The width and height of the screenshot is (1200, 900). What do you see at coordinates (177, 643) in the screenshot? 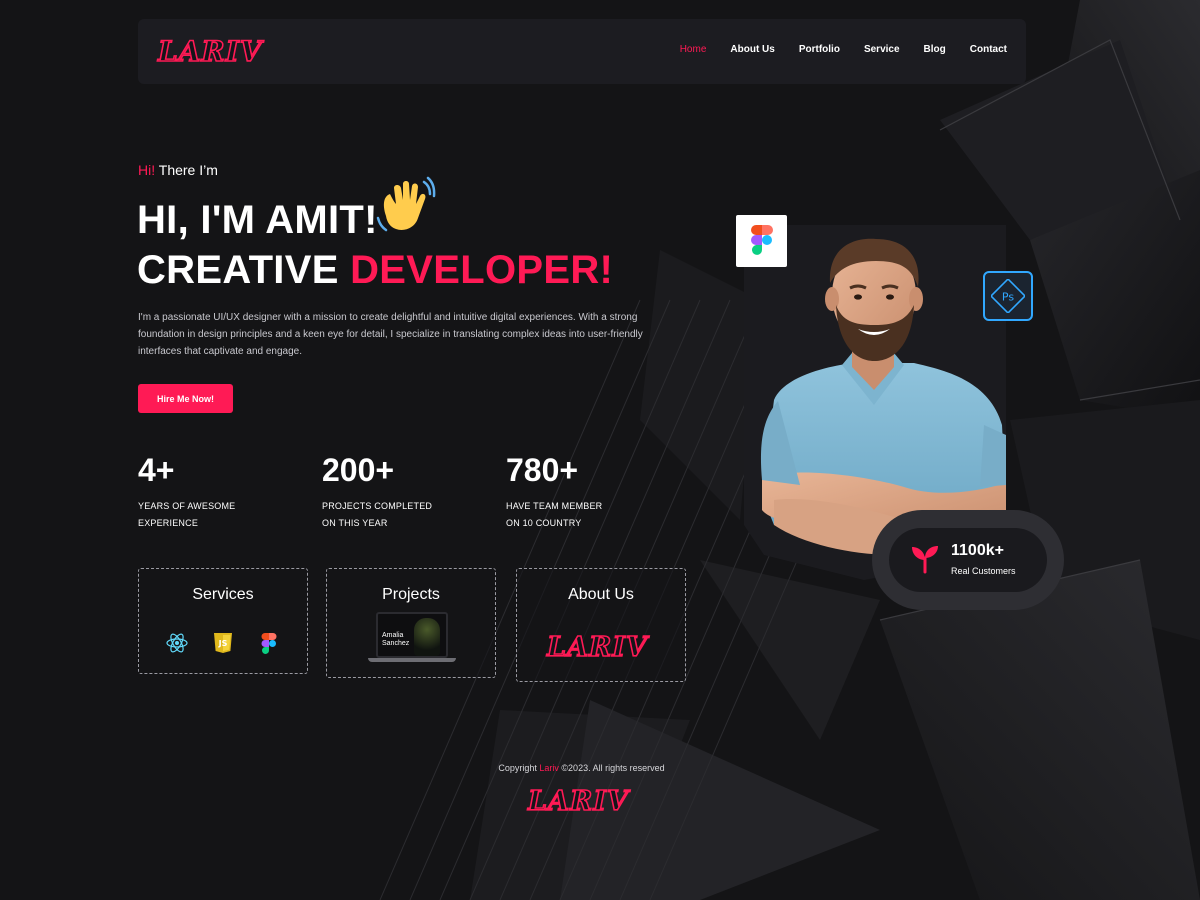
I see `react-icon` at bounding box center [177, 643].